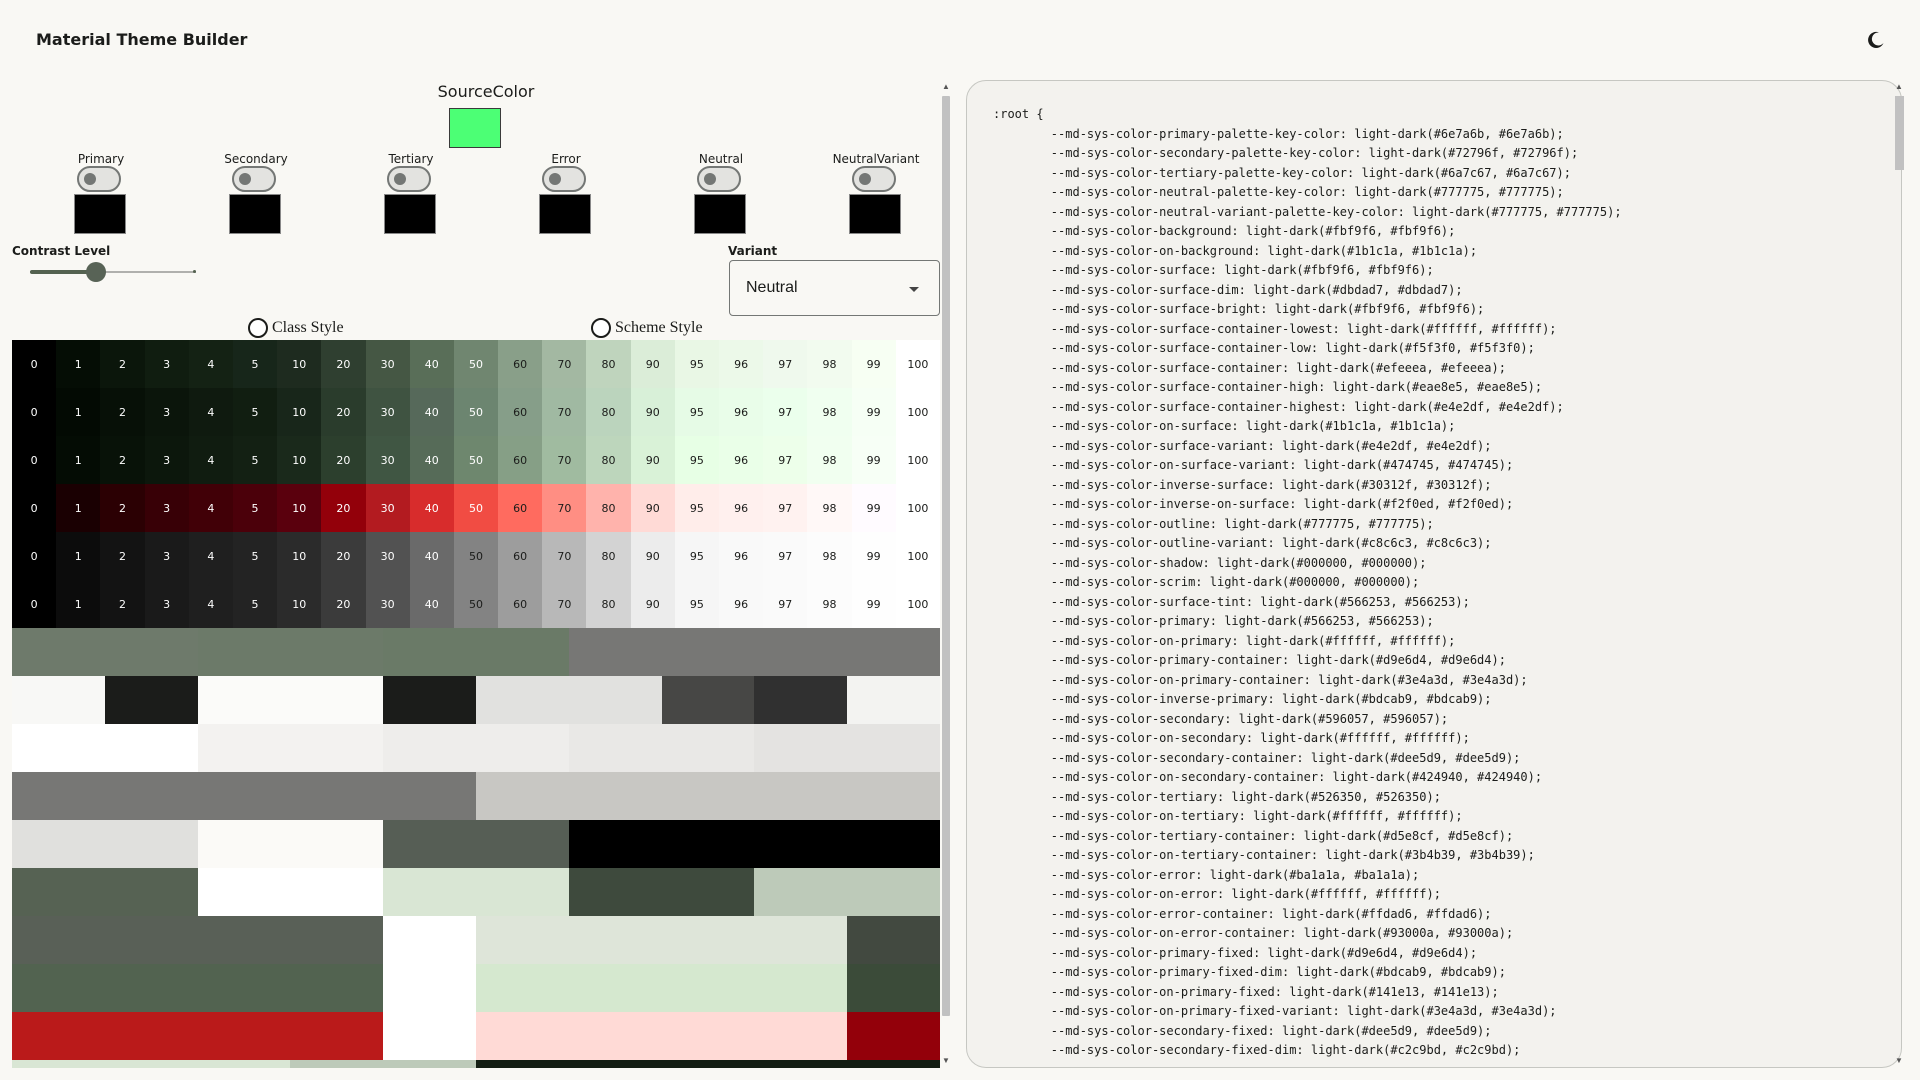  Describe the element at coordinates (946, 87) in the screenshot. I see `scroll-up-icon: ▲` at that location.